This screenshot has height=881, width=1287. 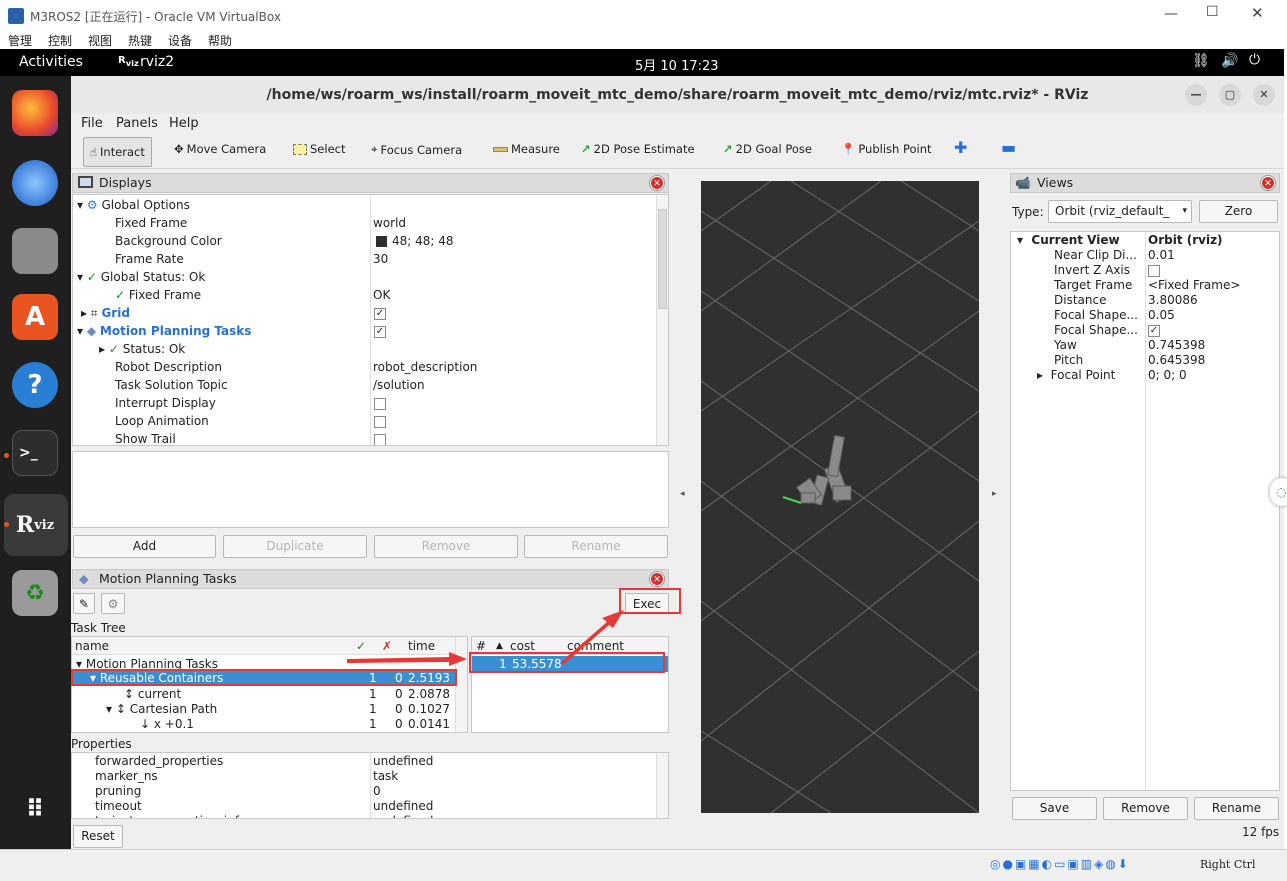 What do you see at coordinates (380, 331) in the screenshot?
I see `mpt-enabled-checkbox: ✓` at bounding box center [380, 331].